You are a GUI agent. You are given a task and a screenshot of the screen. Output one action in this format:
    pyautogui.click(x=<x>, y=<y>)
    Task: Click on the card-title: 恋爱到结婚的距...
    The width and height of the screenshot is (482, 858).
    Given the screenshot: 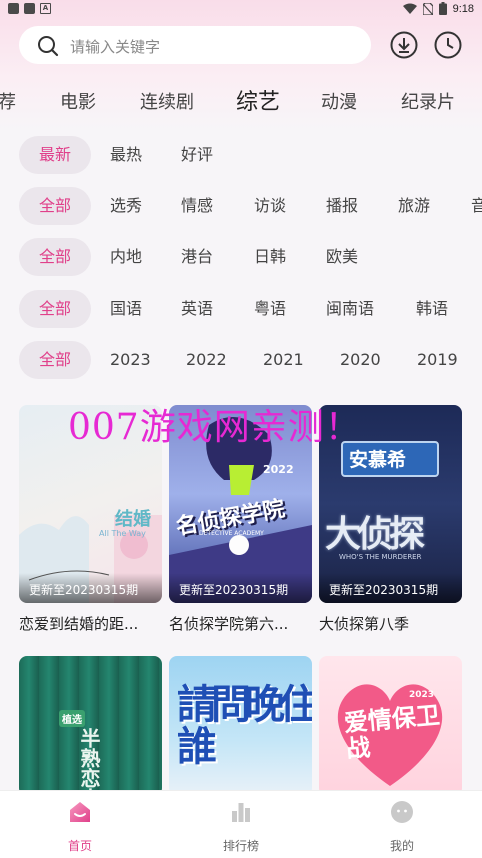 What is the action you would take?
    pyautogui.click(x=79, y=624)
    